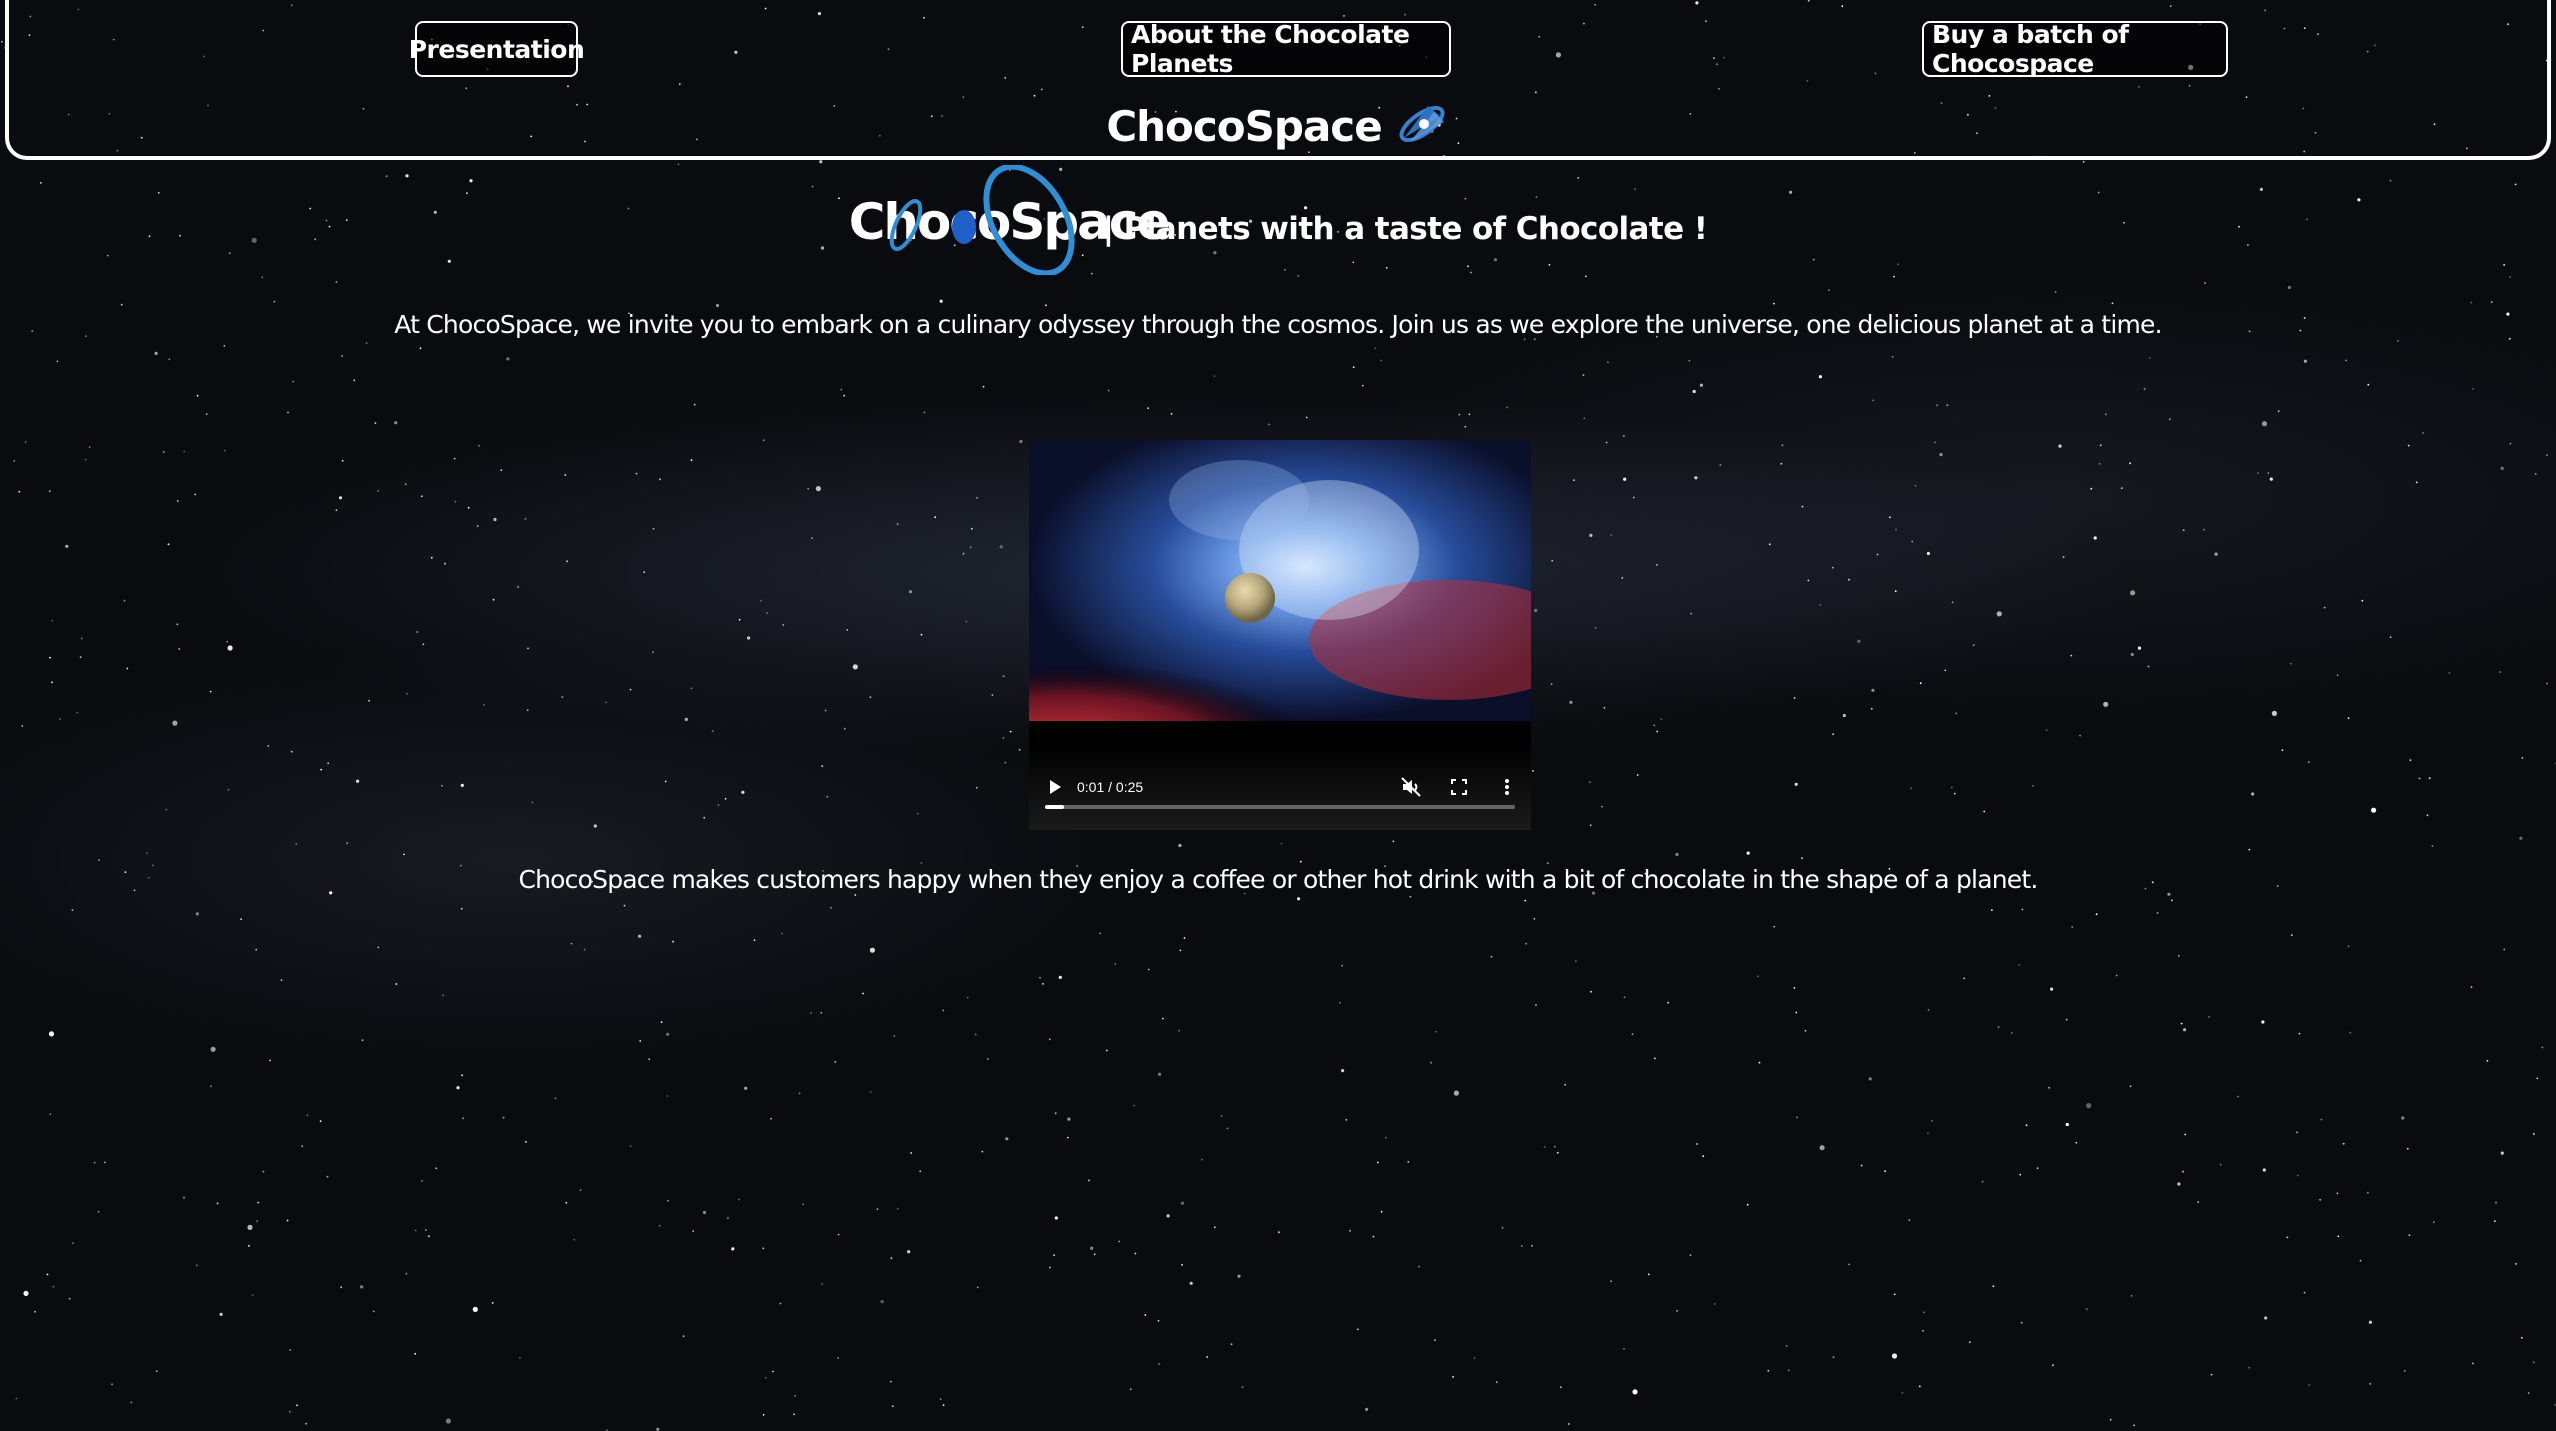 The height and width of the screenshot is (1431, 2556). Describe the element at coordinates (497, 49) in the screenshot. I see `nav-presentation-button: Presentation` at that location.